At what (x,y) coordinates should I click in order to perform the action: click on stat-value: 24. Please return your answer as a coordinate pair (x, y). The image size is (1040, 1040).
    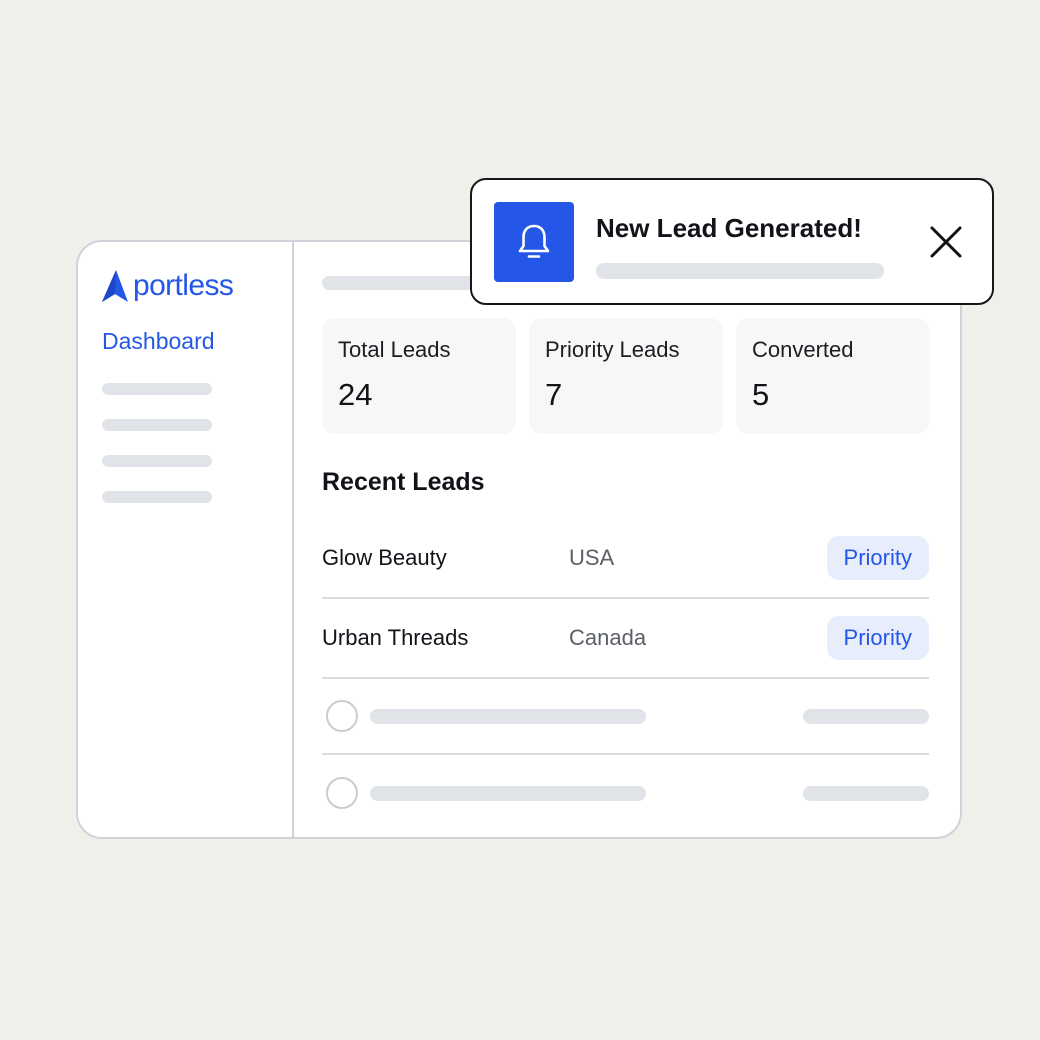
    Looking at the image, I should click on (355, 394).